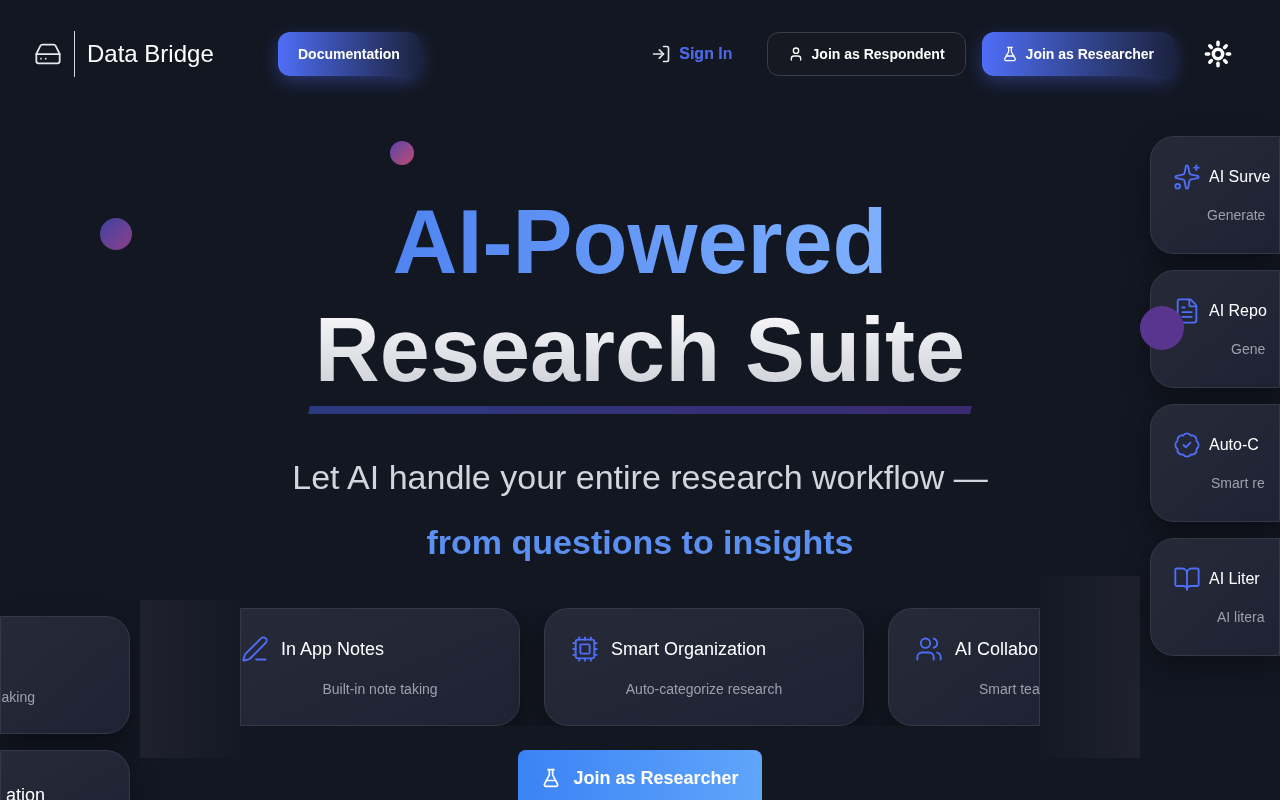 The image size is (1280, 800). What do you see at coordinates (1009, 54) in the screenshot?
I see `flask-icon` at bounding box center [1009, 54].